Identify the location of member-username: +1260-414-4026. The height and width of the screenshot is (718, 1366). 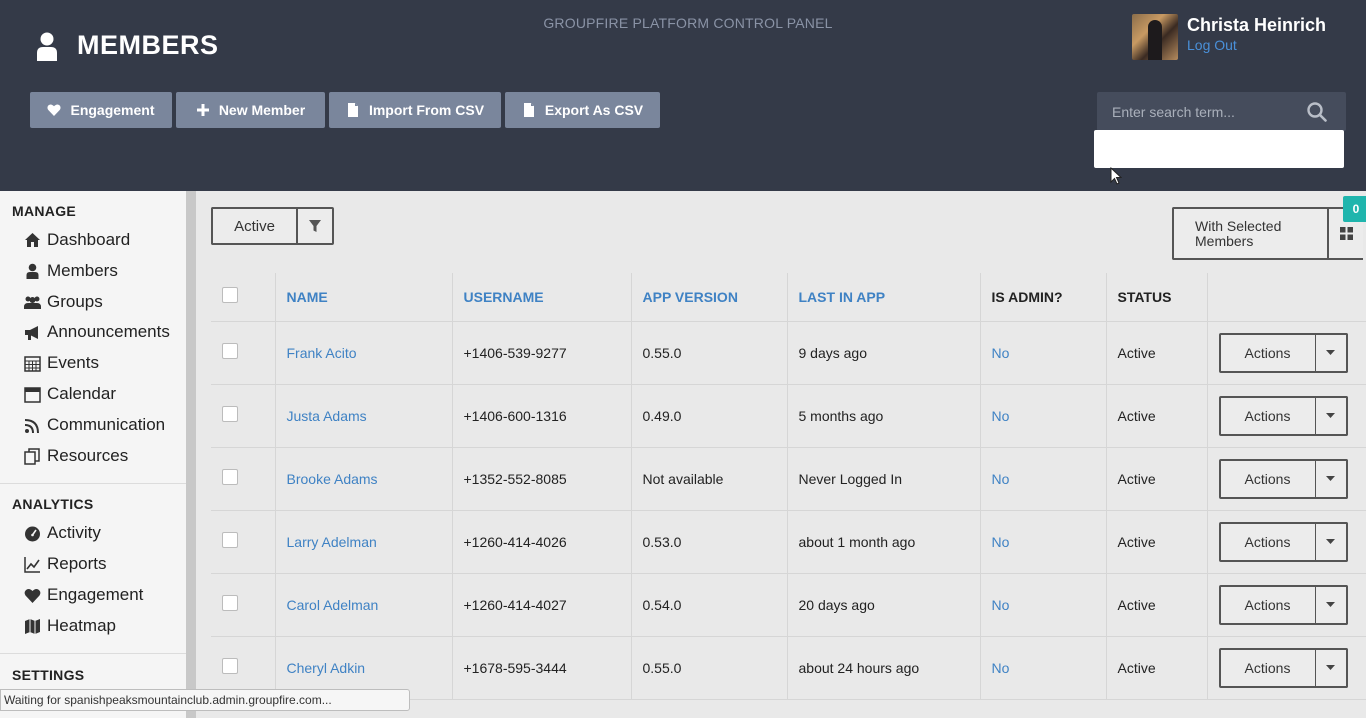
(542, 542).